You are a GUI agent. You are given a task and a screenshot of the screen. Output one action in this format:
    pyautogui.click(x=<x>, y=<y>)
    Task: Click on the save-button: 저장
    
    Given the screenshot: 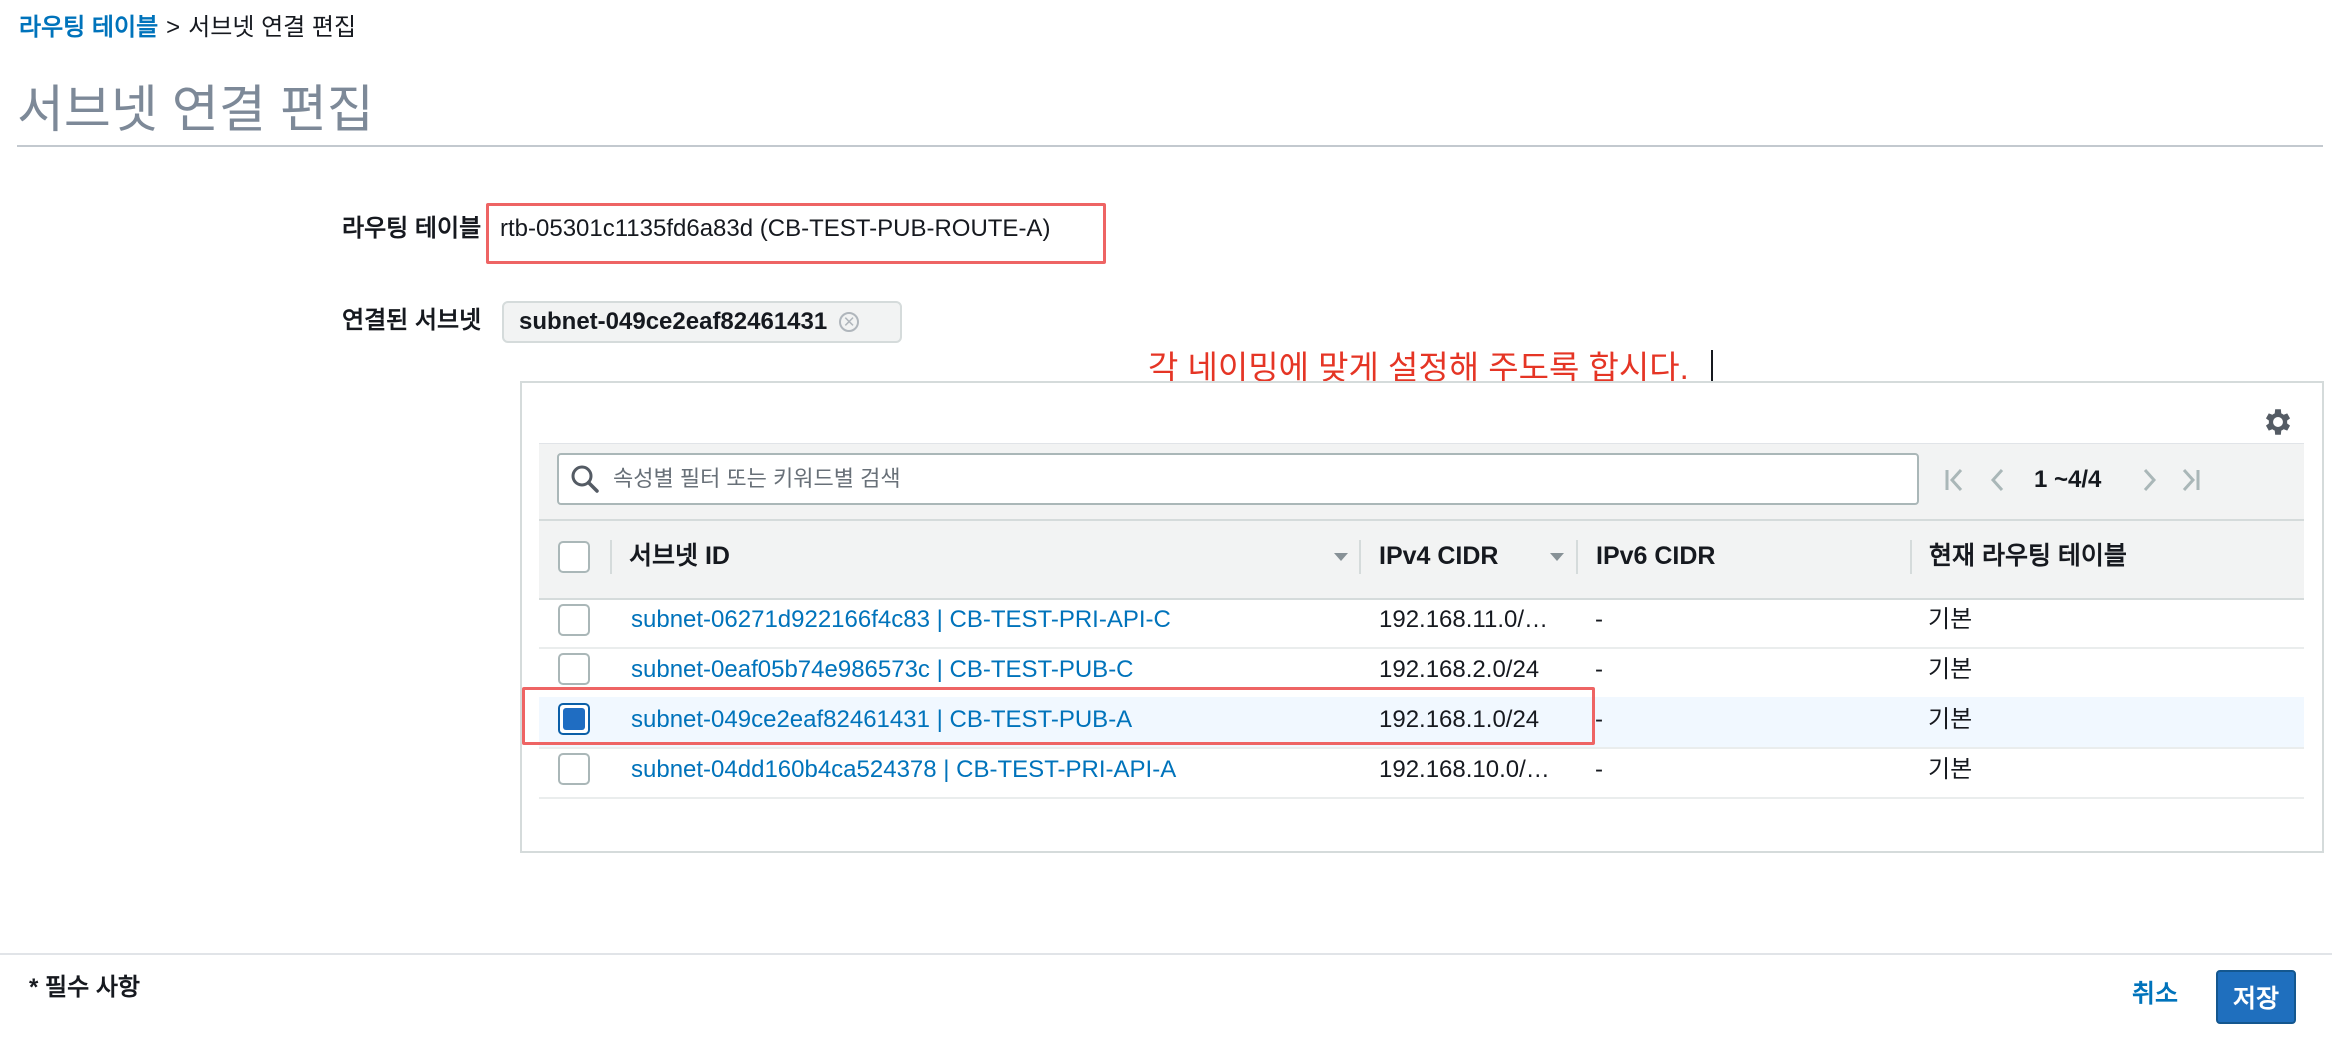 What is the action you would take?
    pyautogui.click(x=2256, y=997)
    